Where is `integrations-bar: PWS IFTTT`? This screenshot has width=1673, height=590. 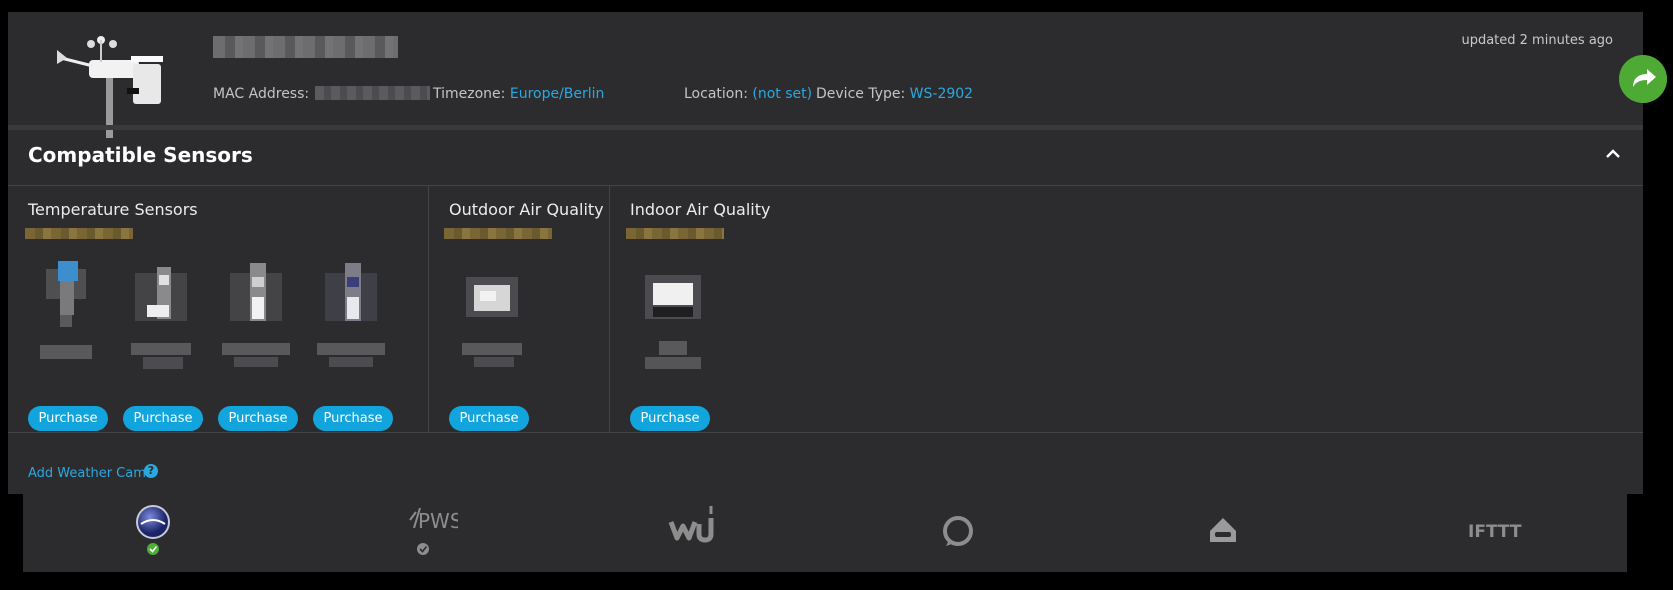
integrations-bar: PWS IFTTT is located at coordinates (825, 533).